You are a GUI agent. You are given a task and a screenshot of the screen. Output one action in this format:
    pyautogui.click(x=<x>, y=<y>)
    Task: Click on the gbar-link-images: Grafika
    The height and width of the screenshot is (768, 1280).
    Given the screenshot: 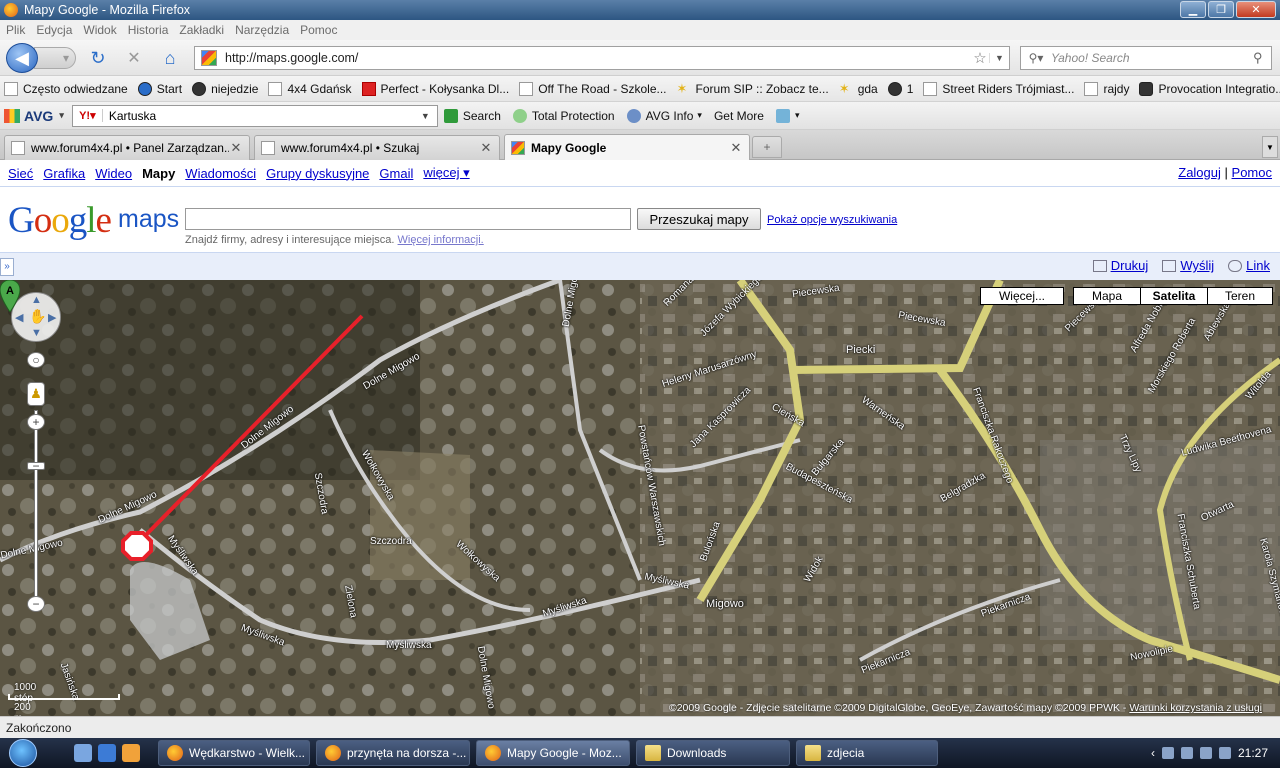 What is the action you would take?
    pyautogui.click(x=64, y=173)
    